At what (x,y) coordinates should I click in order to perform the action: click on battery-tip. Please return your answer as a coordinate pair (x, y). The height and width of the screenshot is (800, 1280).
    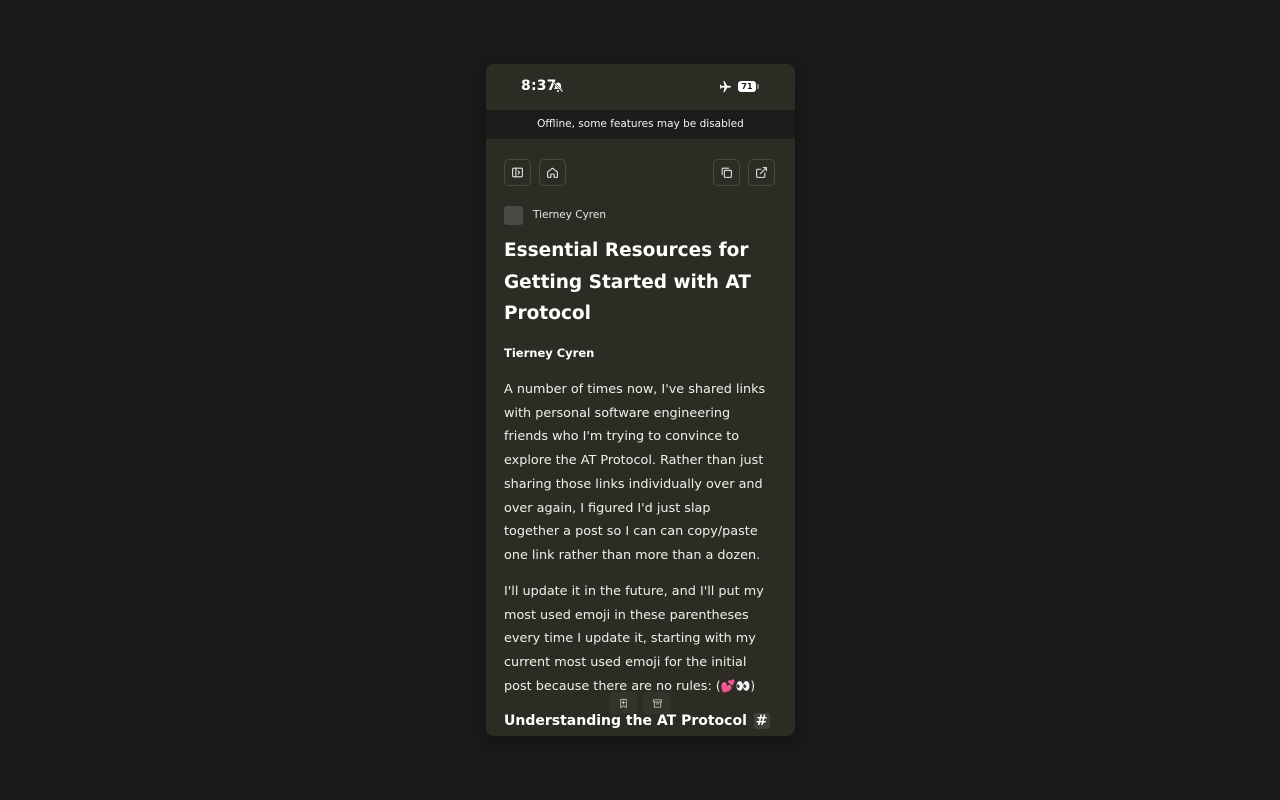
    Looking at the image, I should click on (758, 86).